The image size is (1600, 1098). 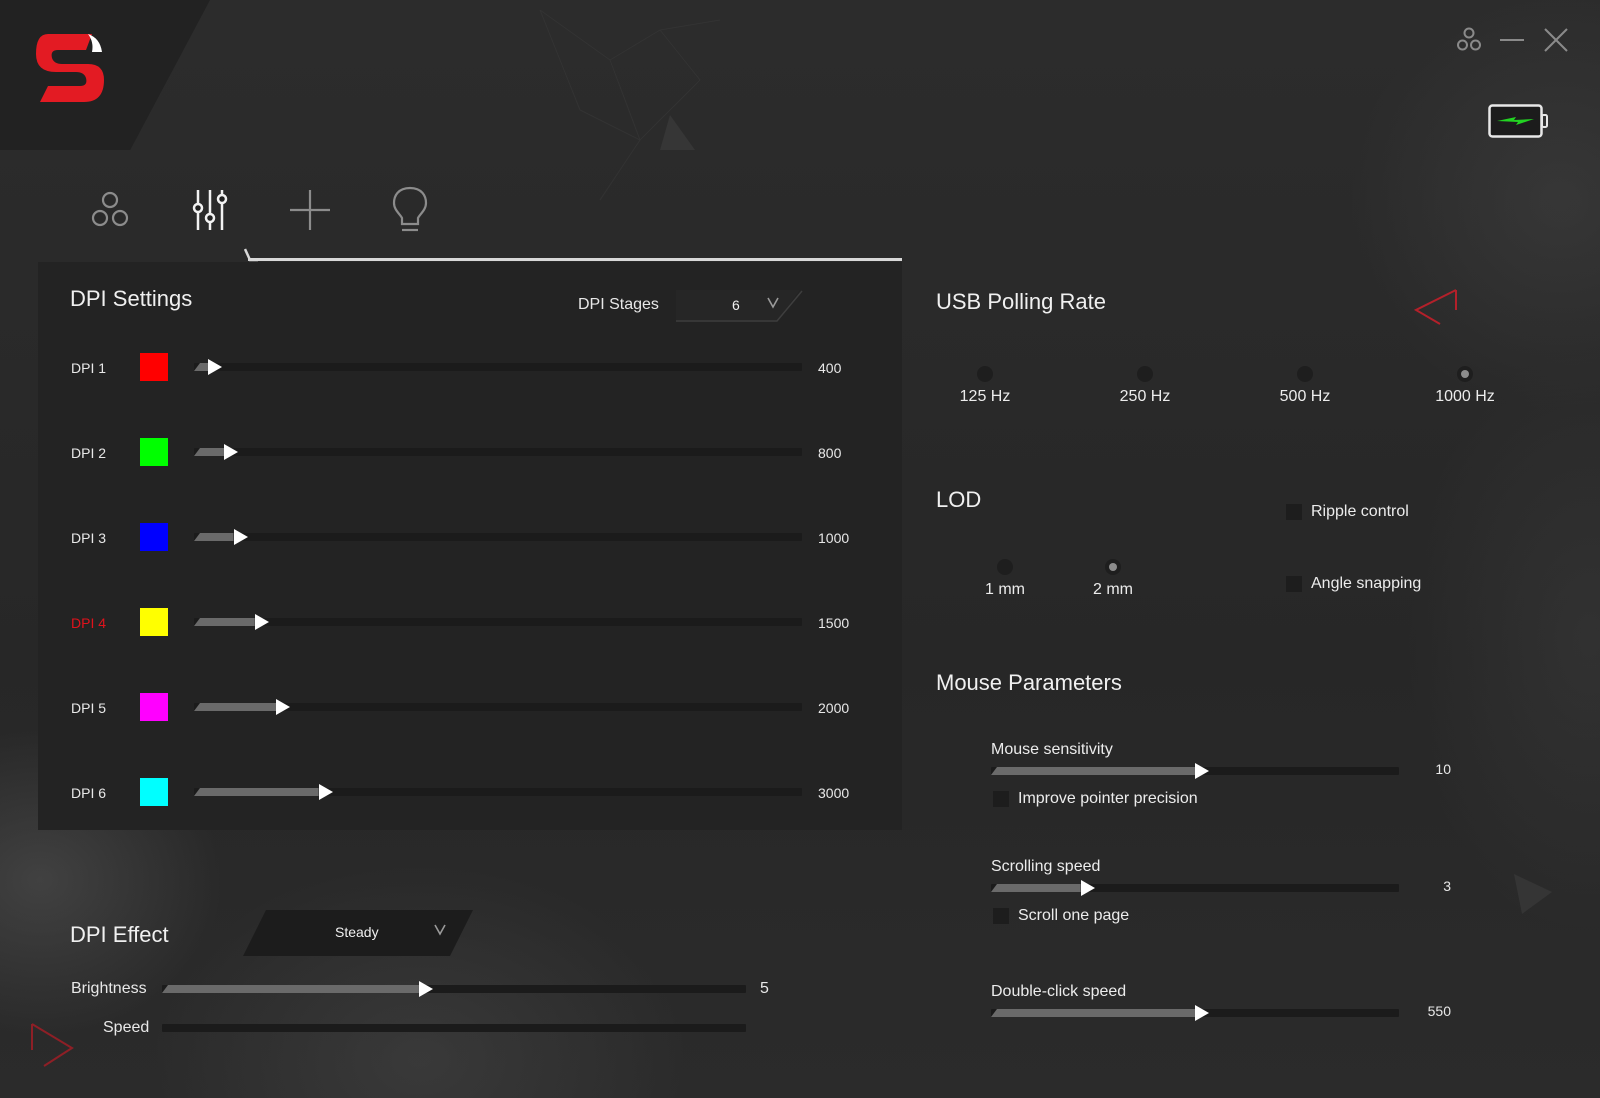 I want to click on dpi-stage-row: DPI 4 1500, so click(x=470, y=623).